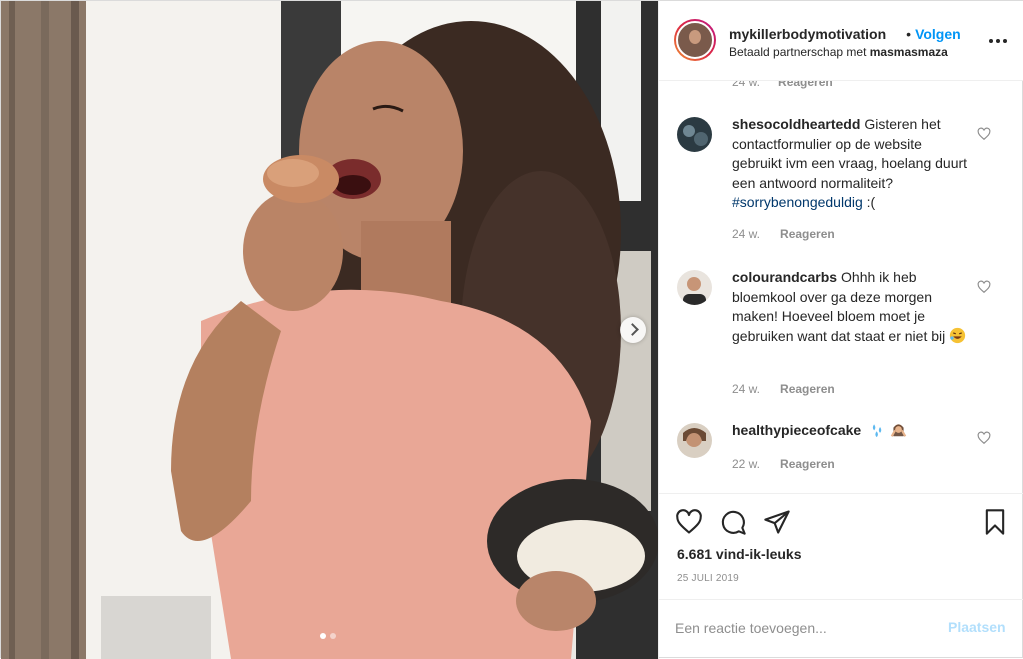 This screenshot has height=659, width=1023. Describe the element at coordinates (841, 553) in the screenshot. I see `post-actions: 6.681 vind-ik-leuks 25 JULI 2019` at that location.